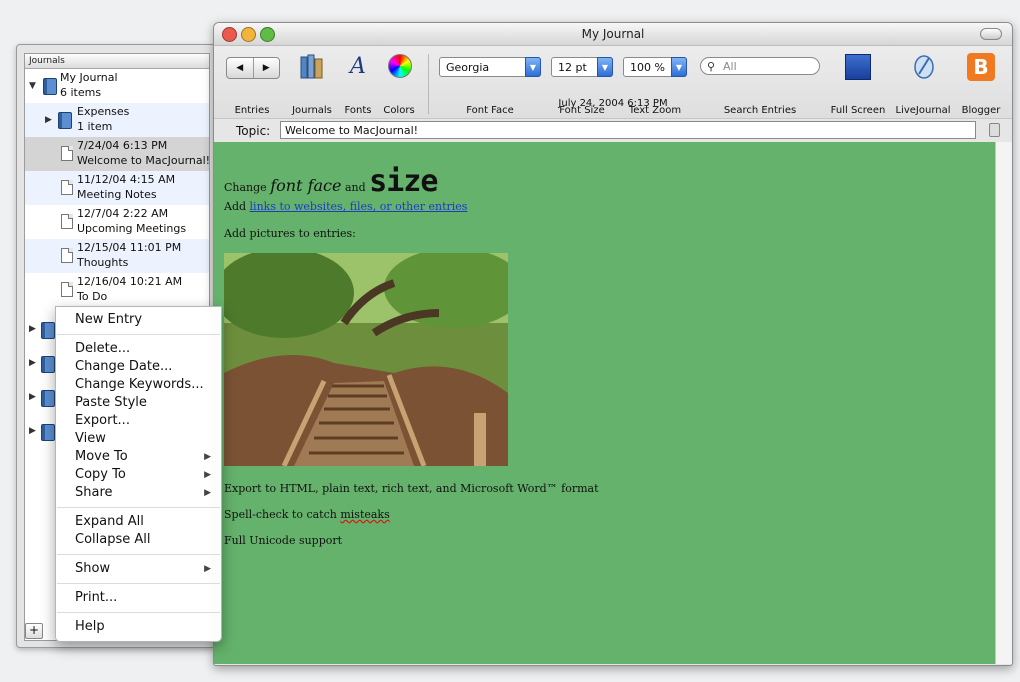 The image size is (1020, 682). Describe the element at coordinates (117, 120) in the screenshot. I see `journal-row-expenses: ▶ Expenses 1 item` at that location.